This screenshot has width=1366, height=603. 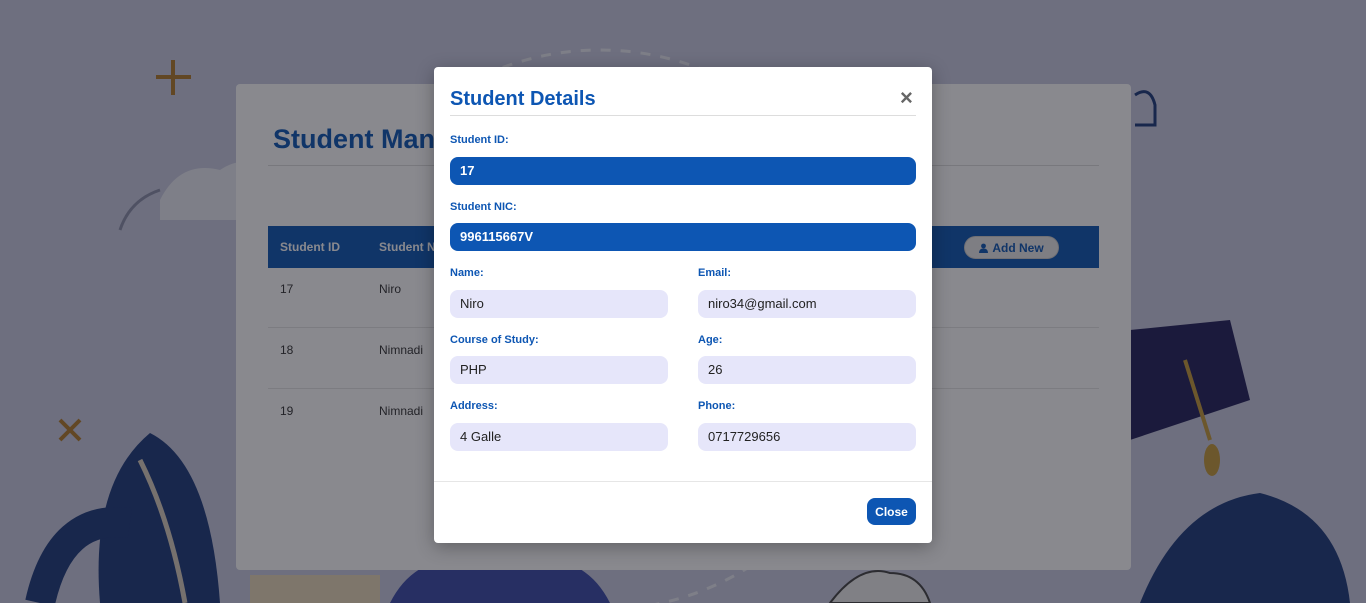 I want to click on address-label: Address:, so click(x=474, y=406).